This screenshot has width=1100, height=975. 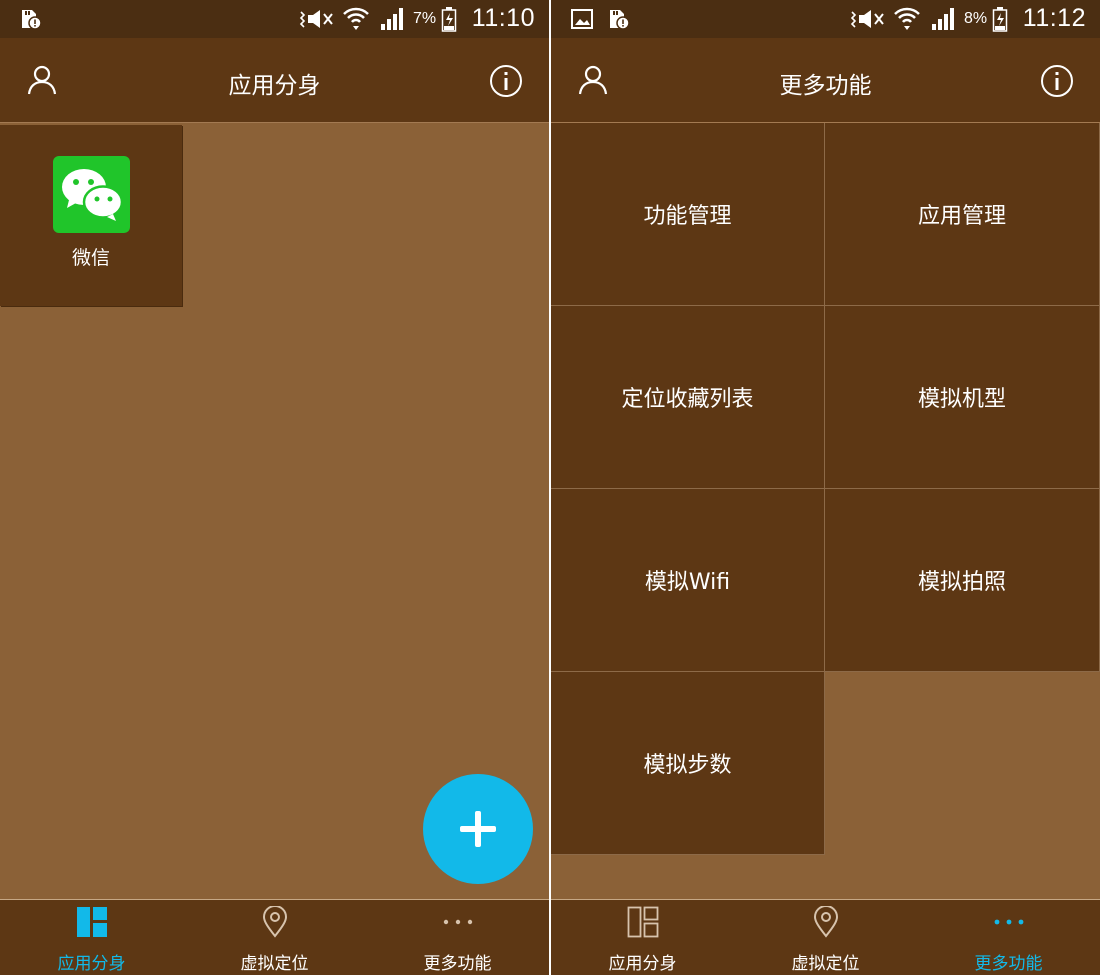 I want to click on feature-simulate-wifi: 模拟Wifi, so click(x=688, y=580).